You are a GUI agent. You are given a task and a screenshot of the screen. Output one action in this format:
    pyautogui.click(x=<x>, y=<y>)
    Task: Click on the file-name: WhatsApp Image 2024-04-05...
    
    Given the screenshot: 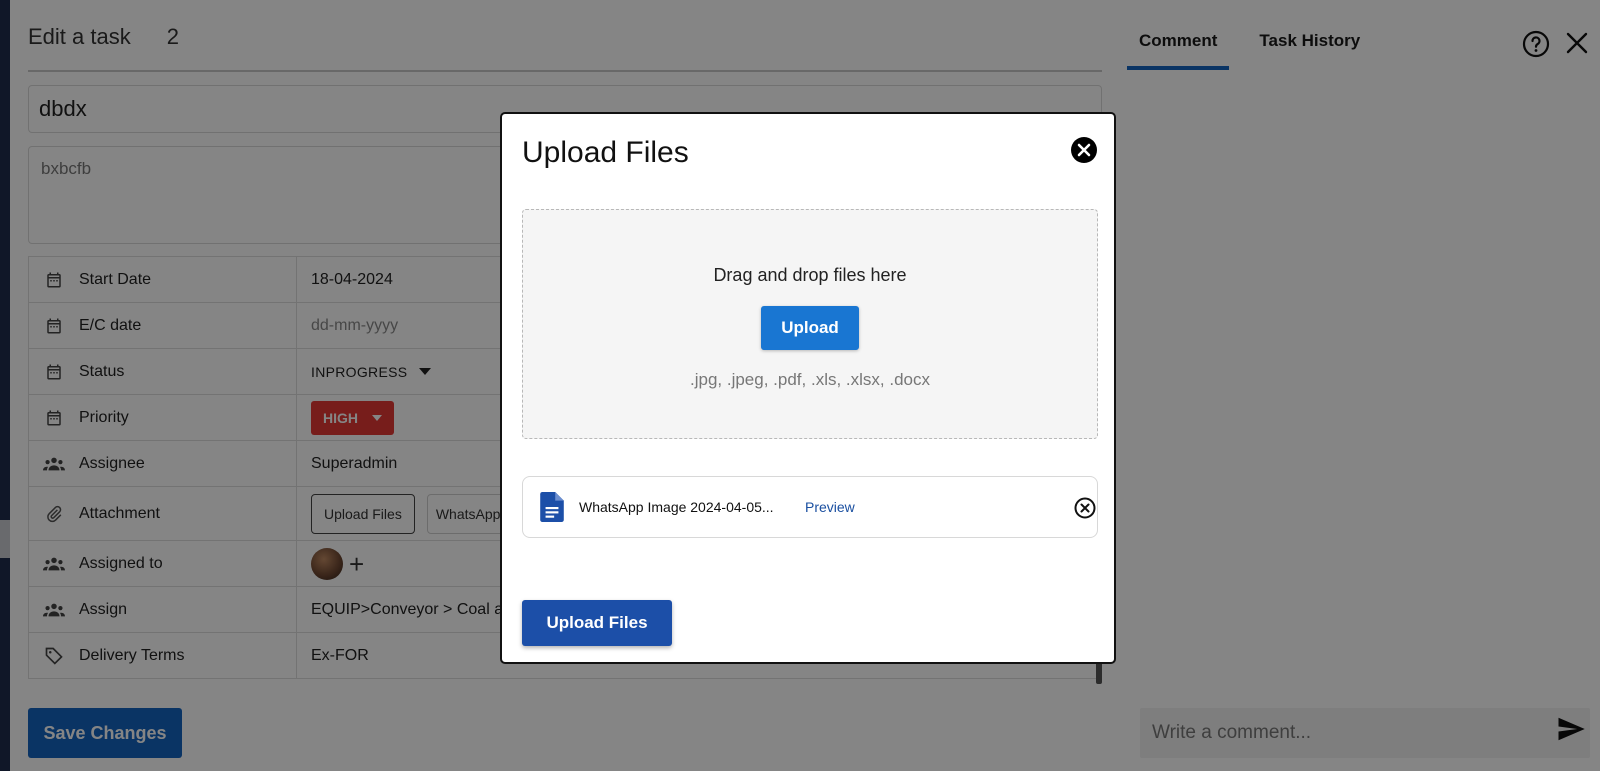 What is the action you would take?
    pyautogui.click(x=676, y=507)
    